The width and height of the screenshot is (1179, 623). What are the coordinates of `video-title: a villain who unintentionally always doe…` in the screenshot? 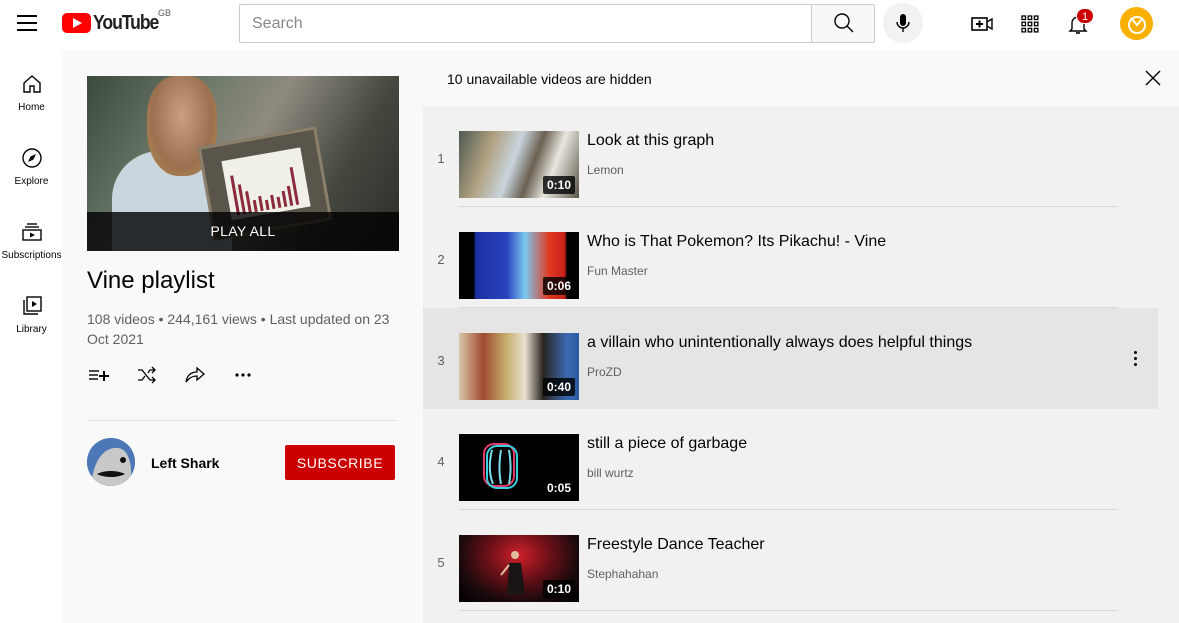 It's located at (779, 343).